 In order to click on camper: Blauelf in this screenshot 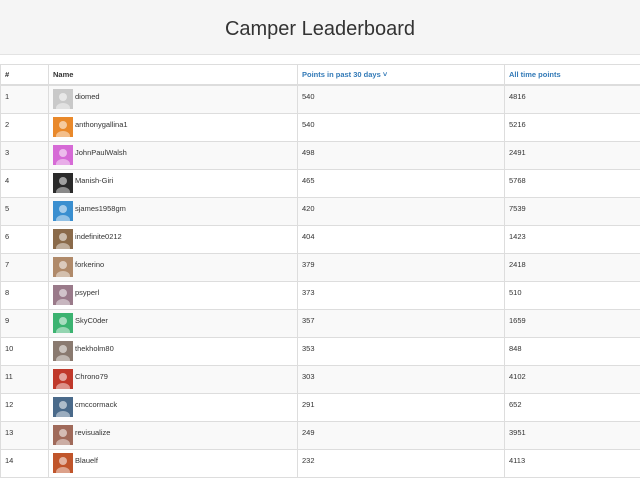, I will do `click(173, 462)`.